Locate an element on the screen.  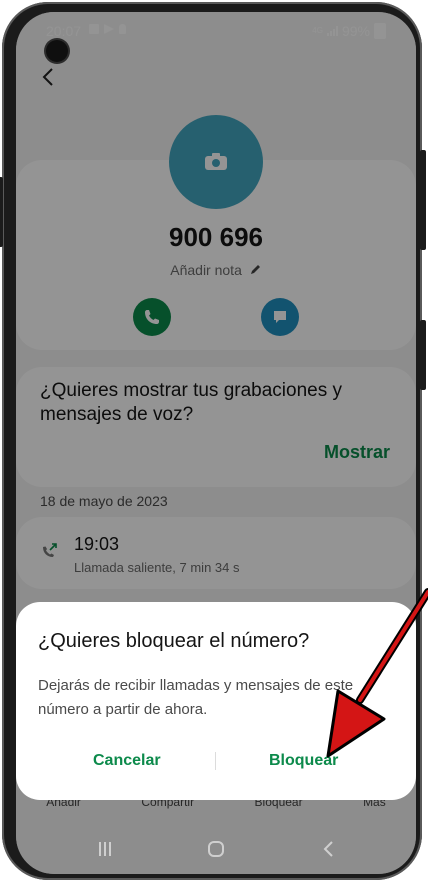
back-arrow-icon is located at coordinates (47, 77).